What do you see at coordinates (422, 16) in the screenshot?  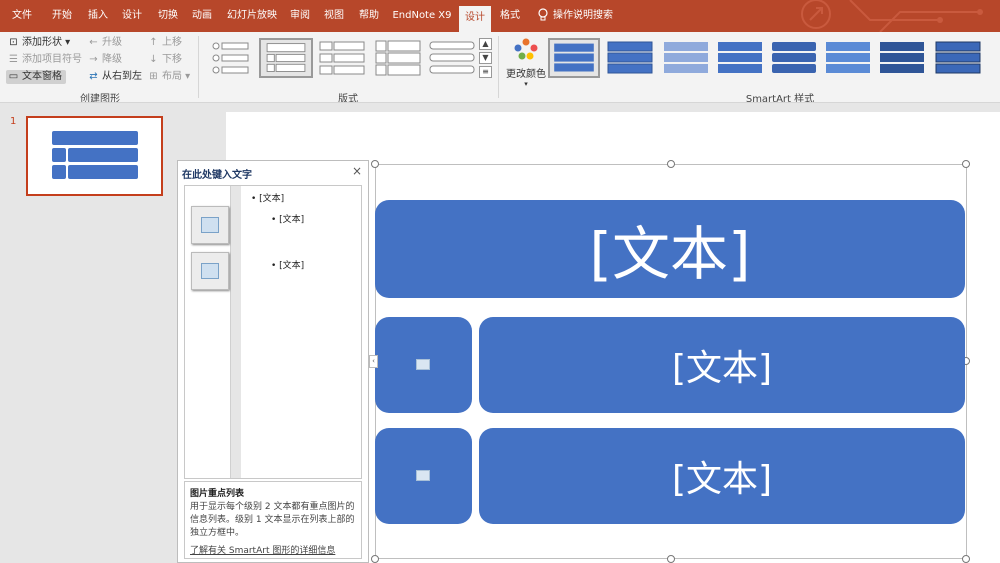 I see `tab-endnote: EndNote X9` at bounding box center [422, 16].